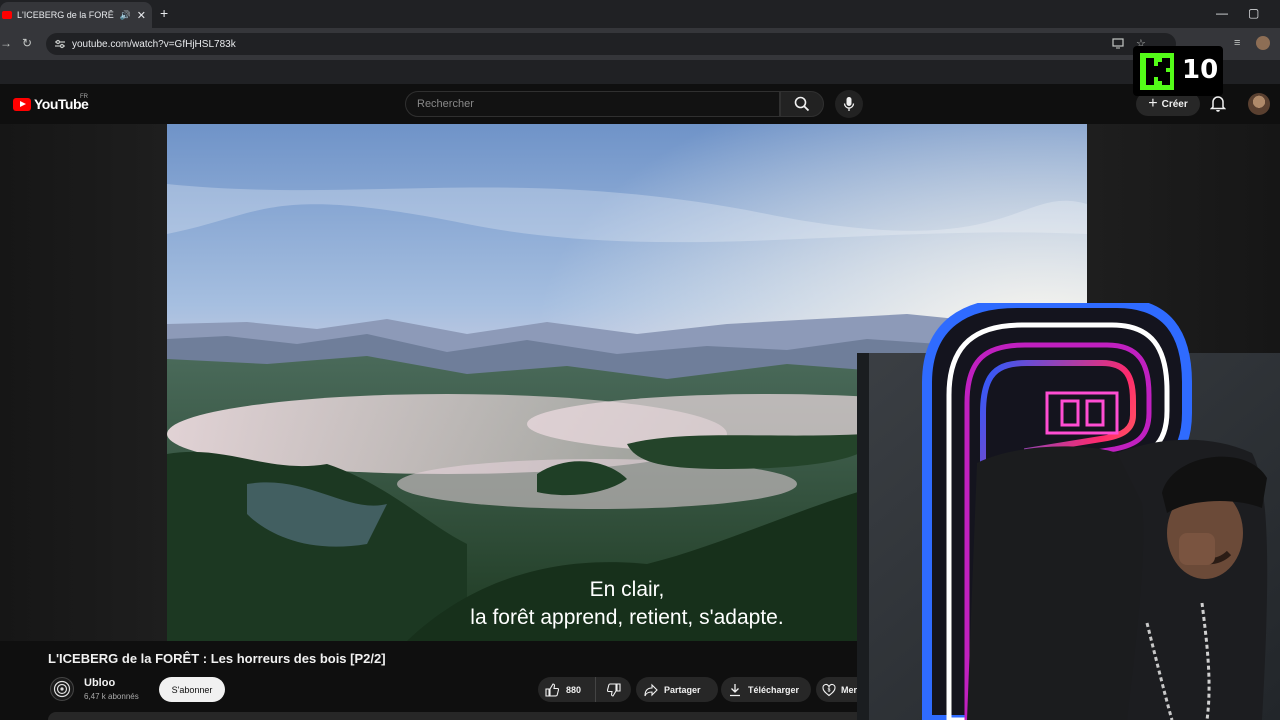  I want to click on channel-avatar, so click(62, 689).